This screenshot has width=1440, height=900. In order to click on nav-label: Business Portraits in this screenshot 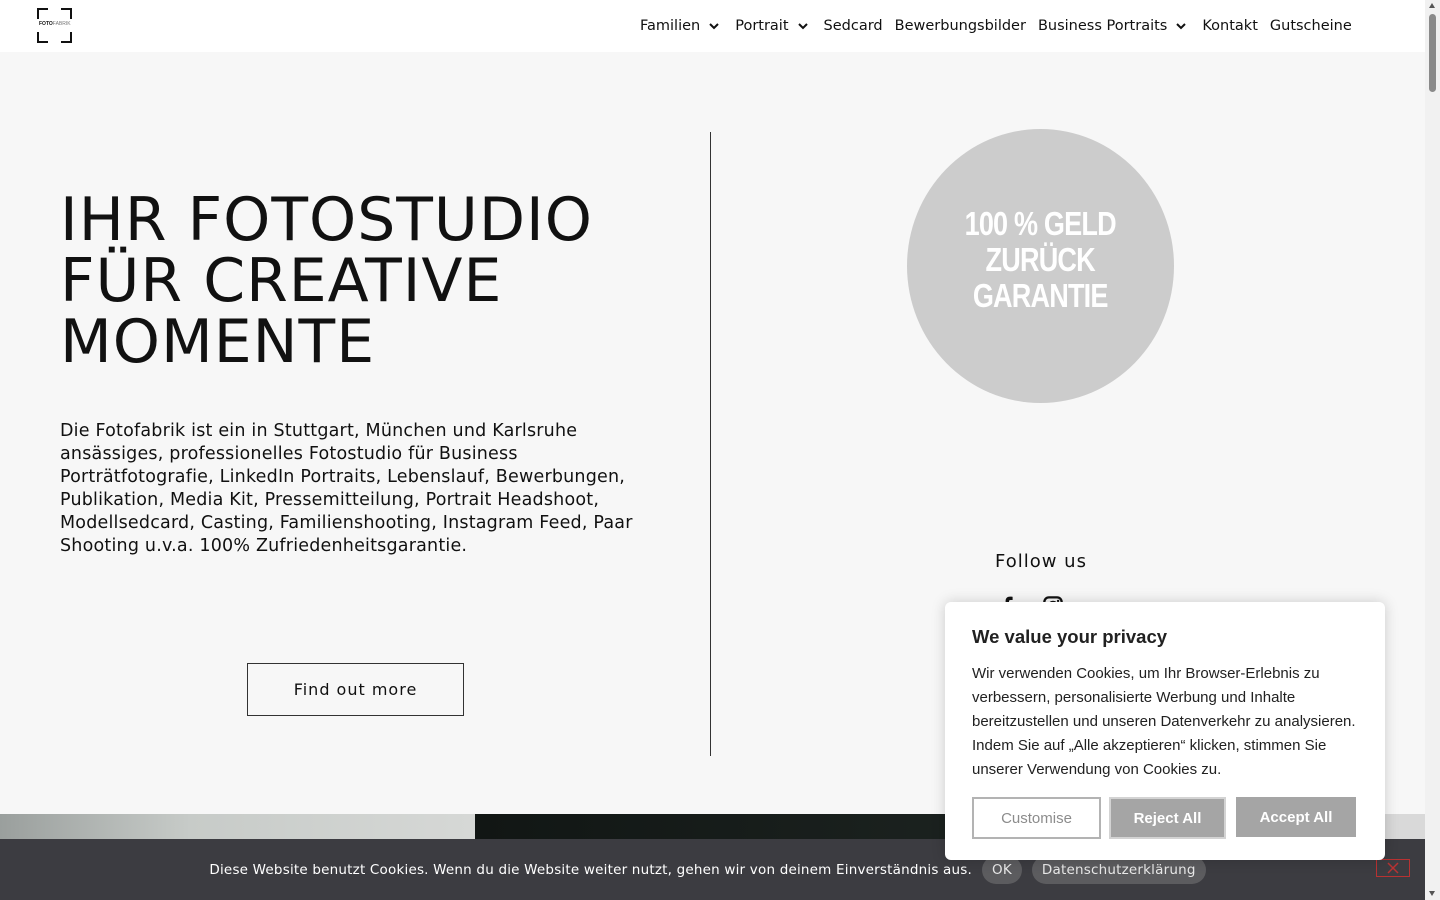, I will do `click(1102, 26)`.